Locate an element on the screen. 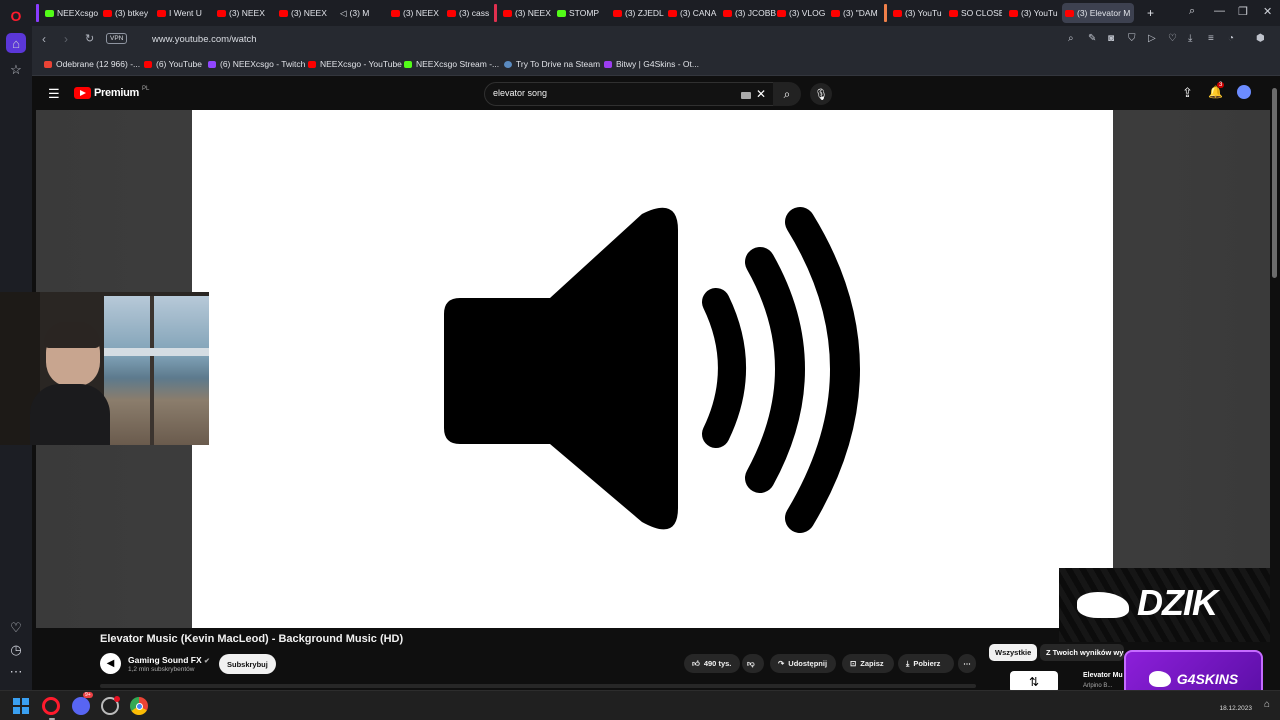  channel-subscribers: 1,2 mln subskrybentów is located at coordinates (161, 669).